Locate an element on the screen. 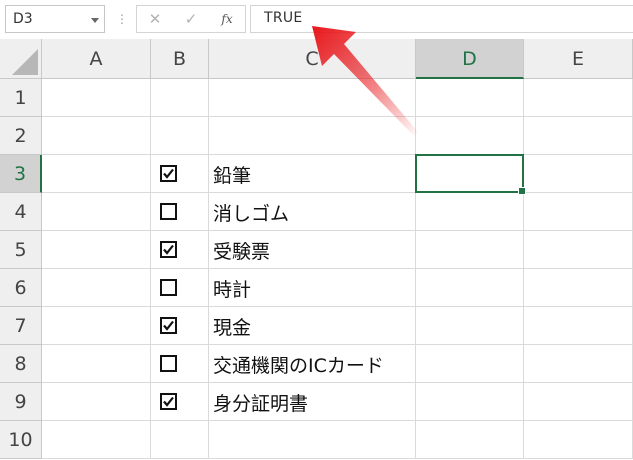 The image size is (633, 460). cell-d4 is located at coordinates (470, 212).